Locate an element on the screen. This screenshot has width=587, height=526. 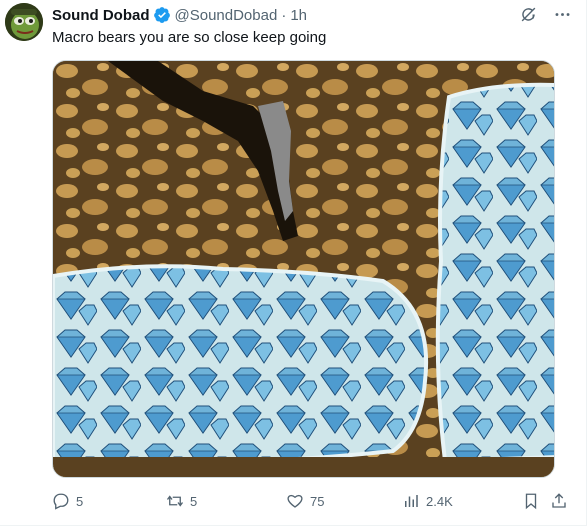
share-icon is located at coordinates (559, 500).